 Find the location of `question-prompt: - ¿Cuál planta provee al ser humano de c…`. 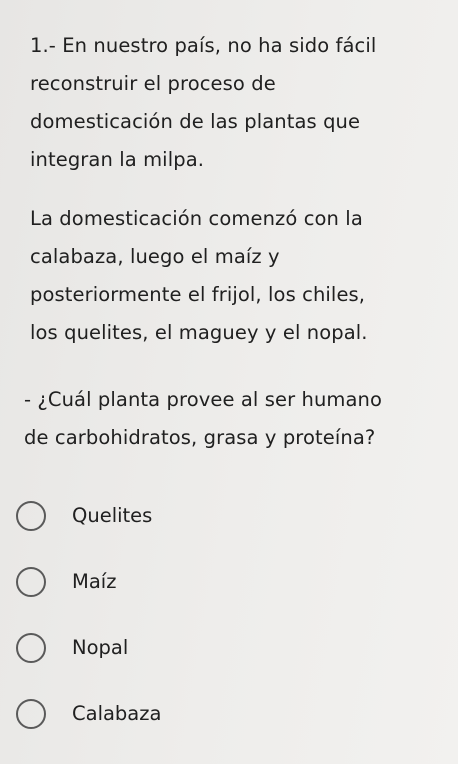

question-prompt: - ¿Cuál planta provee al ser humano de c… is located at coordinates (234, 419).